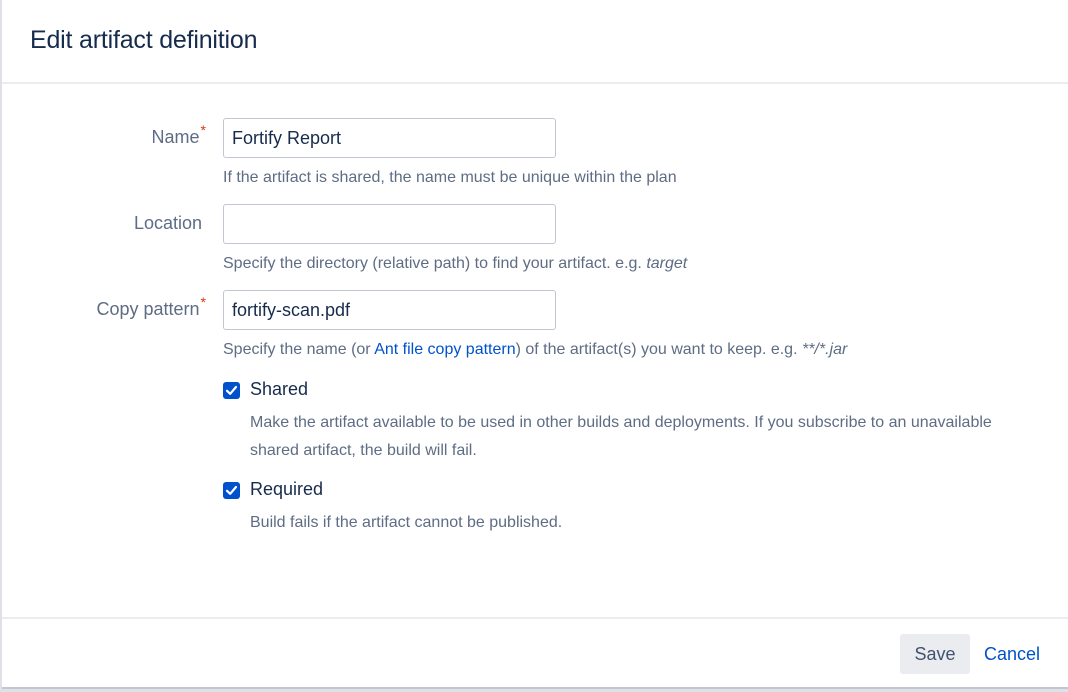 The height and width of the screenshot is (692, 1068). I want to click on location-help-example: target, so click(667, 263).